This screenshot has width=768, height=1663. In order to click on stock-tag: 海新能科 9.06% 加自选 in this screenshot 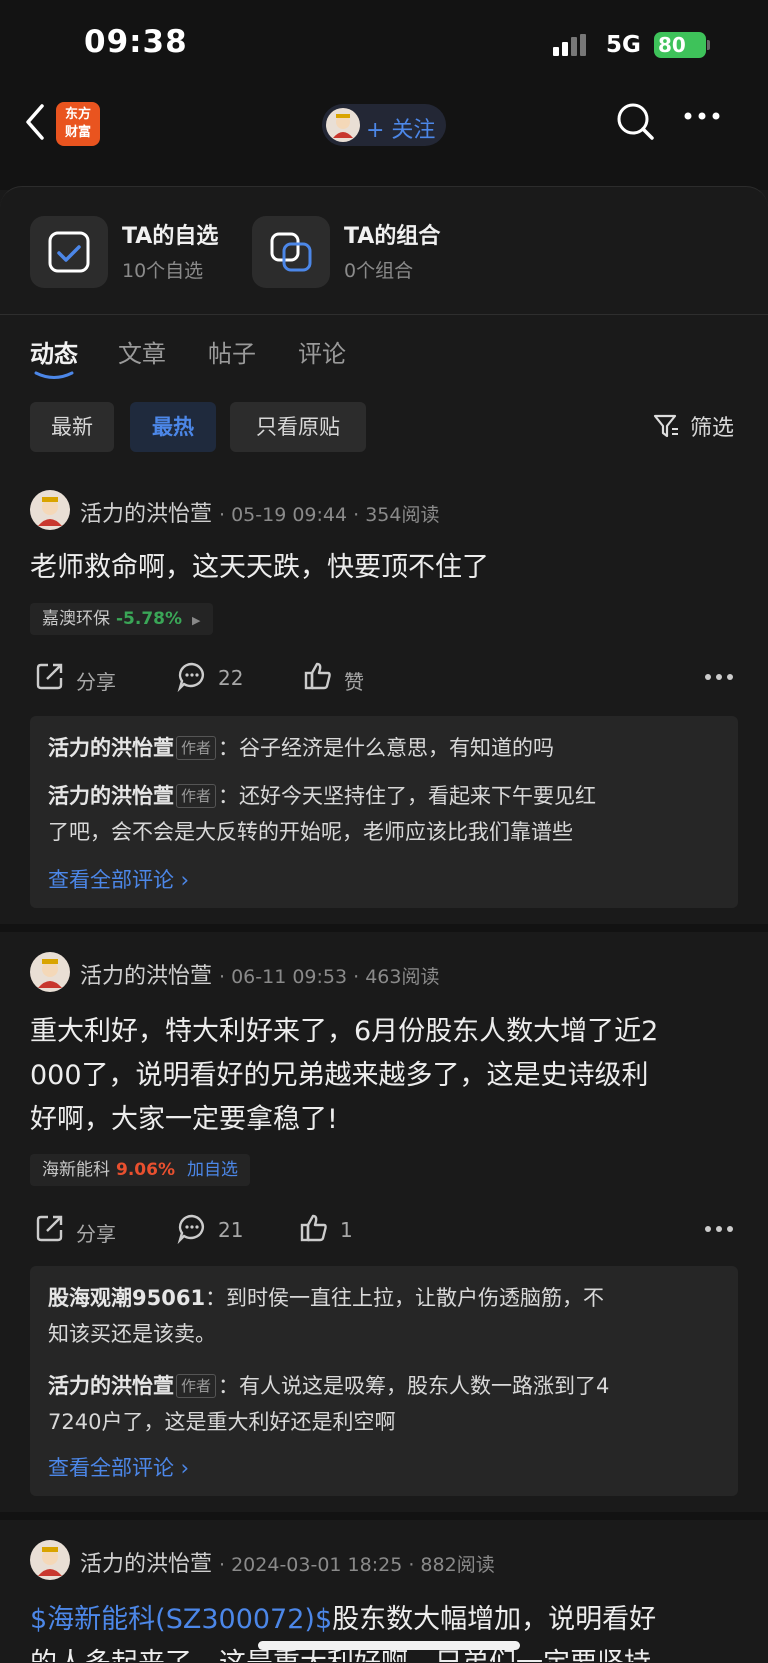, I will do `click(140, 1170)`.